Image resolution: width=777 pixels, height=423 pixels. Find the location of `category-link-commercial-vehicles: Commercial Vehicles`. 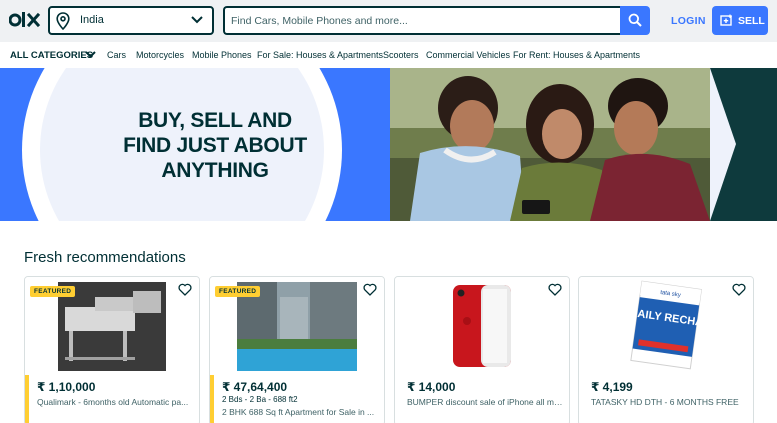

category-link-commercial-vehicles: Commercial Vehicles is located at coordinates (468, 55).